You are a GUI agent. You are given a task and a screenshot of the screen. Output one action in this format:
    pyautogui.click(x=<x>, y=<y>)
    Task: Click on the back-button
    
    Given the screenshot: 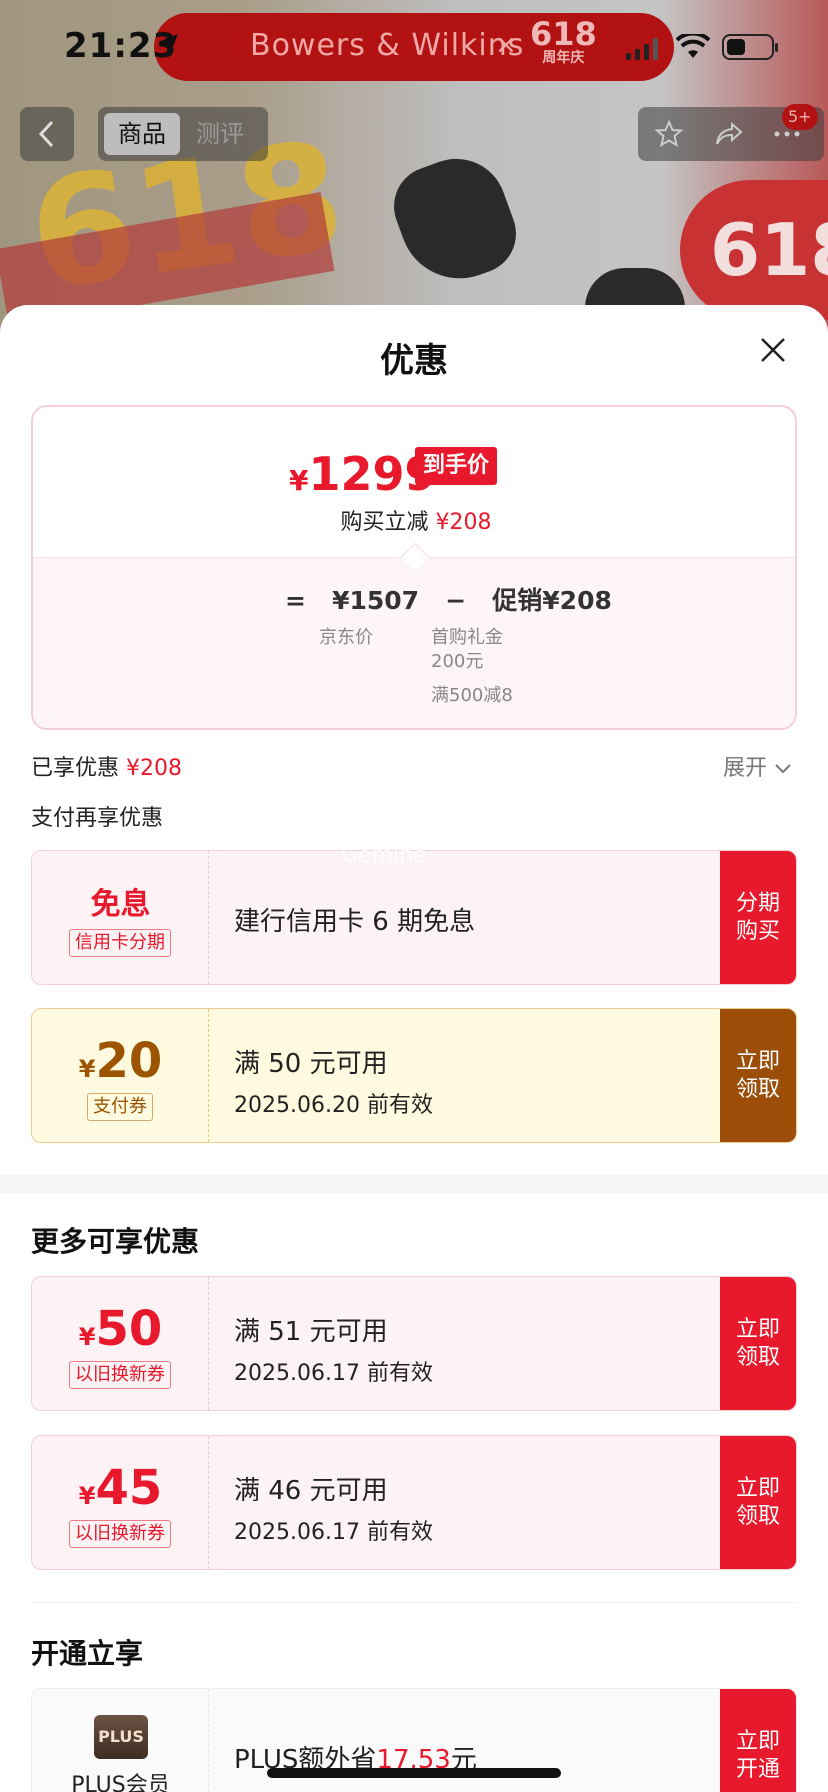 What is the action you would take?
    pyautogui.click(x=47, y=134)
    